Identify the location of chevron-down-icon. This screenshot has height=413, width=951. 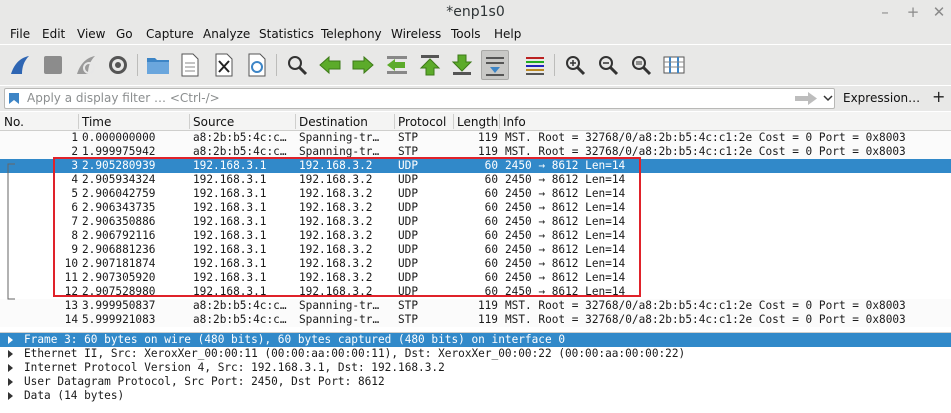
(828, 98).